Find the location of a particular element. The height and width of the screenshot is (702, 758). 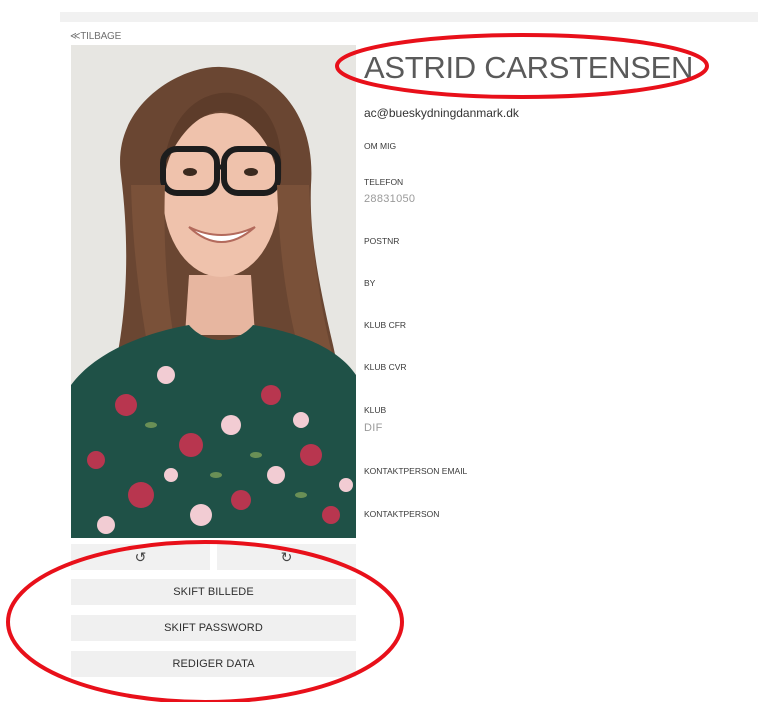

rotate-right-button: ↻ is located at coordinates (286, 557).